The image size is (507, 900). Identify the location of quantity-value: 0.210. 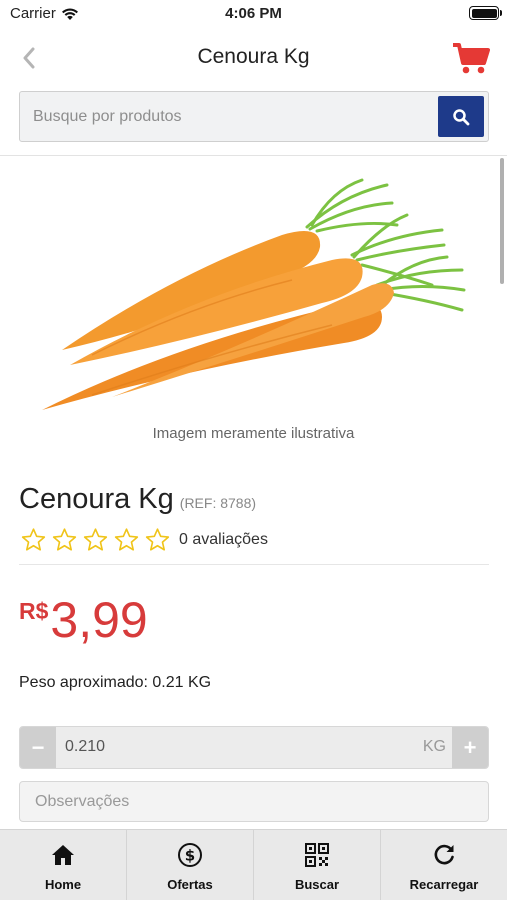
(85, 747).